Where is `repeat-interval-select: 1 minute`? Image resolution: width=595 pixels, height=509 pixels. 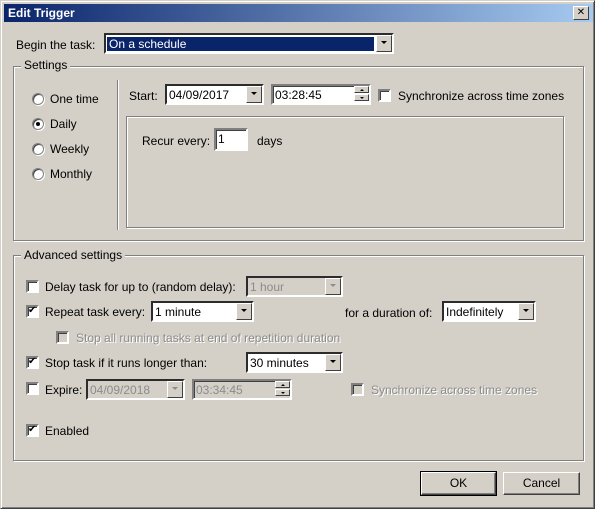 repeat-interval-select: 1 minute is located at coordinates (202, 311).